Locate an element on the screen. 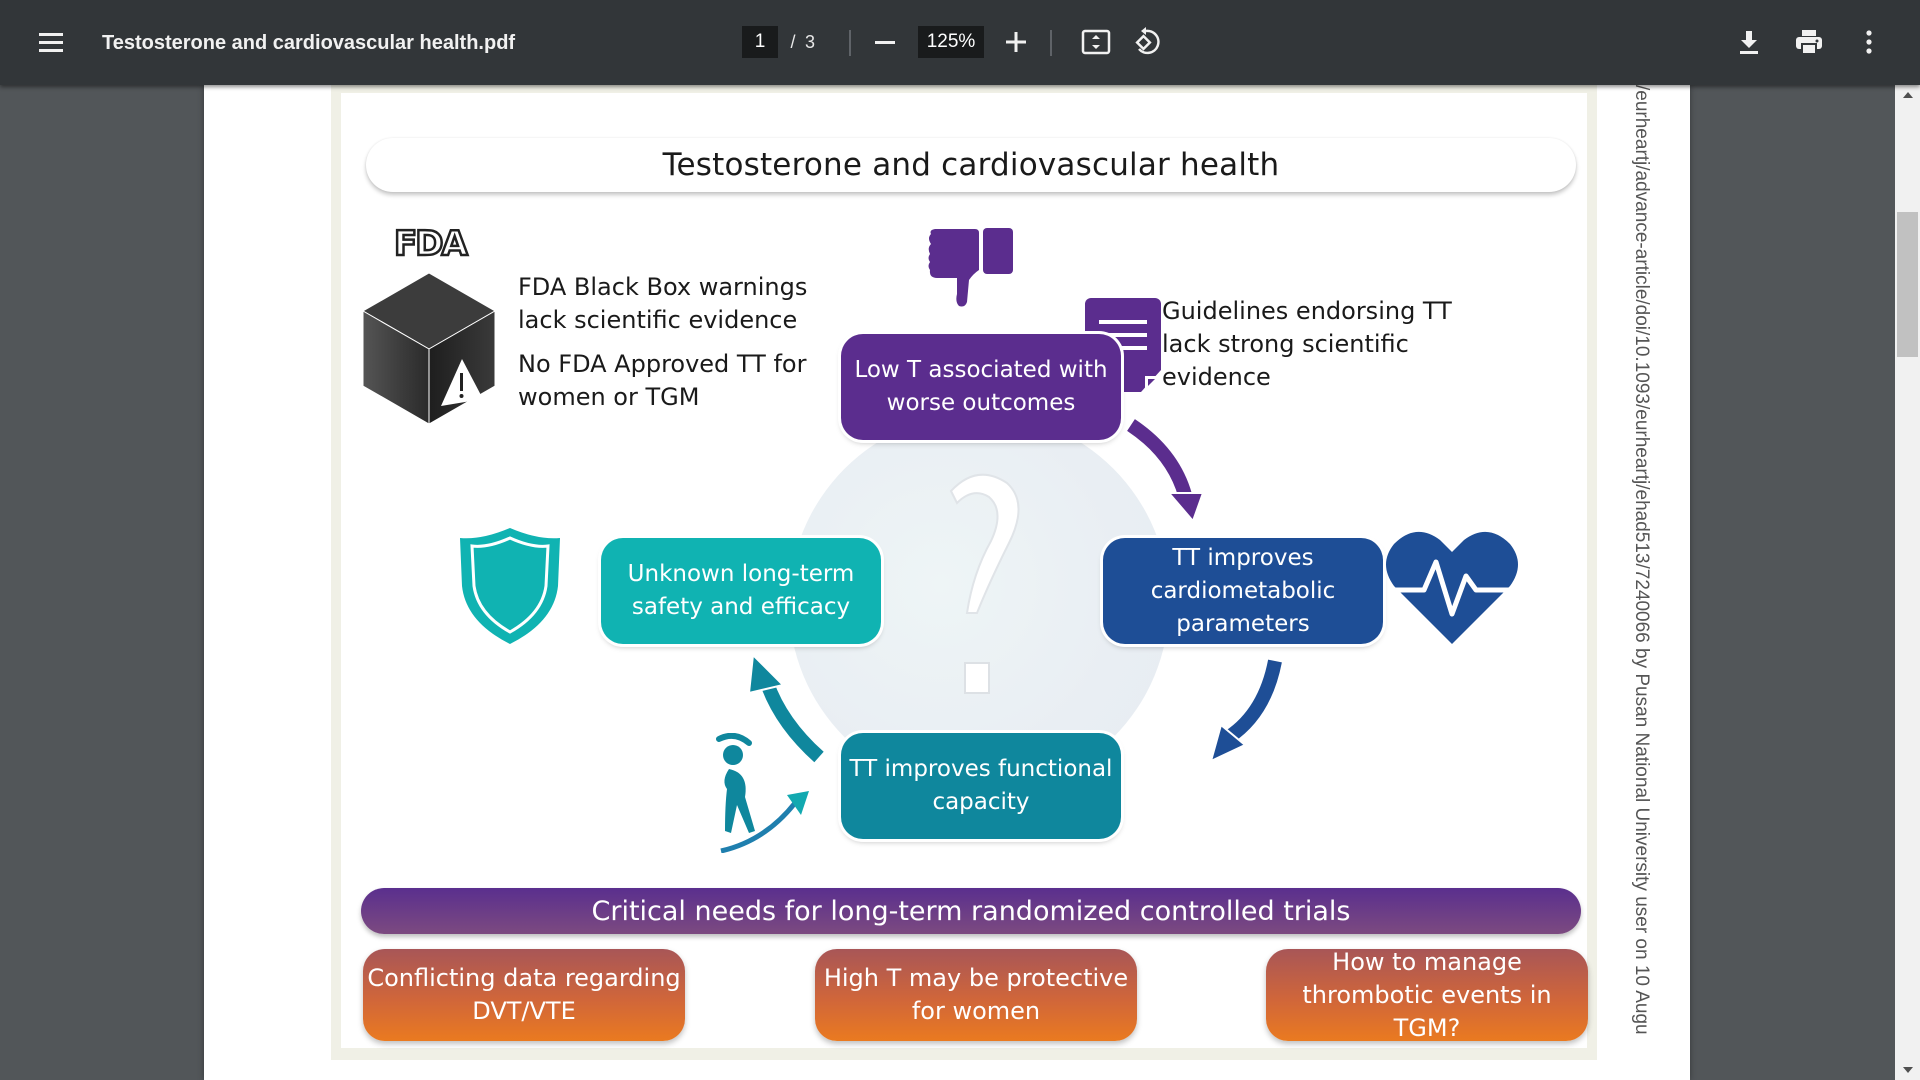 Image resolution: width=1920 pixels, height=1080 pixels. rotate-button is located at coordinates (1148, 42).